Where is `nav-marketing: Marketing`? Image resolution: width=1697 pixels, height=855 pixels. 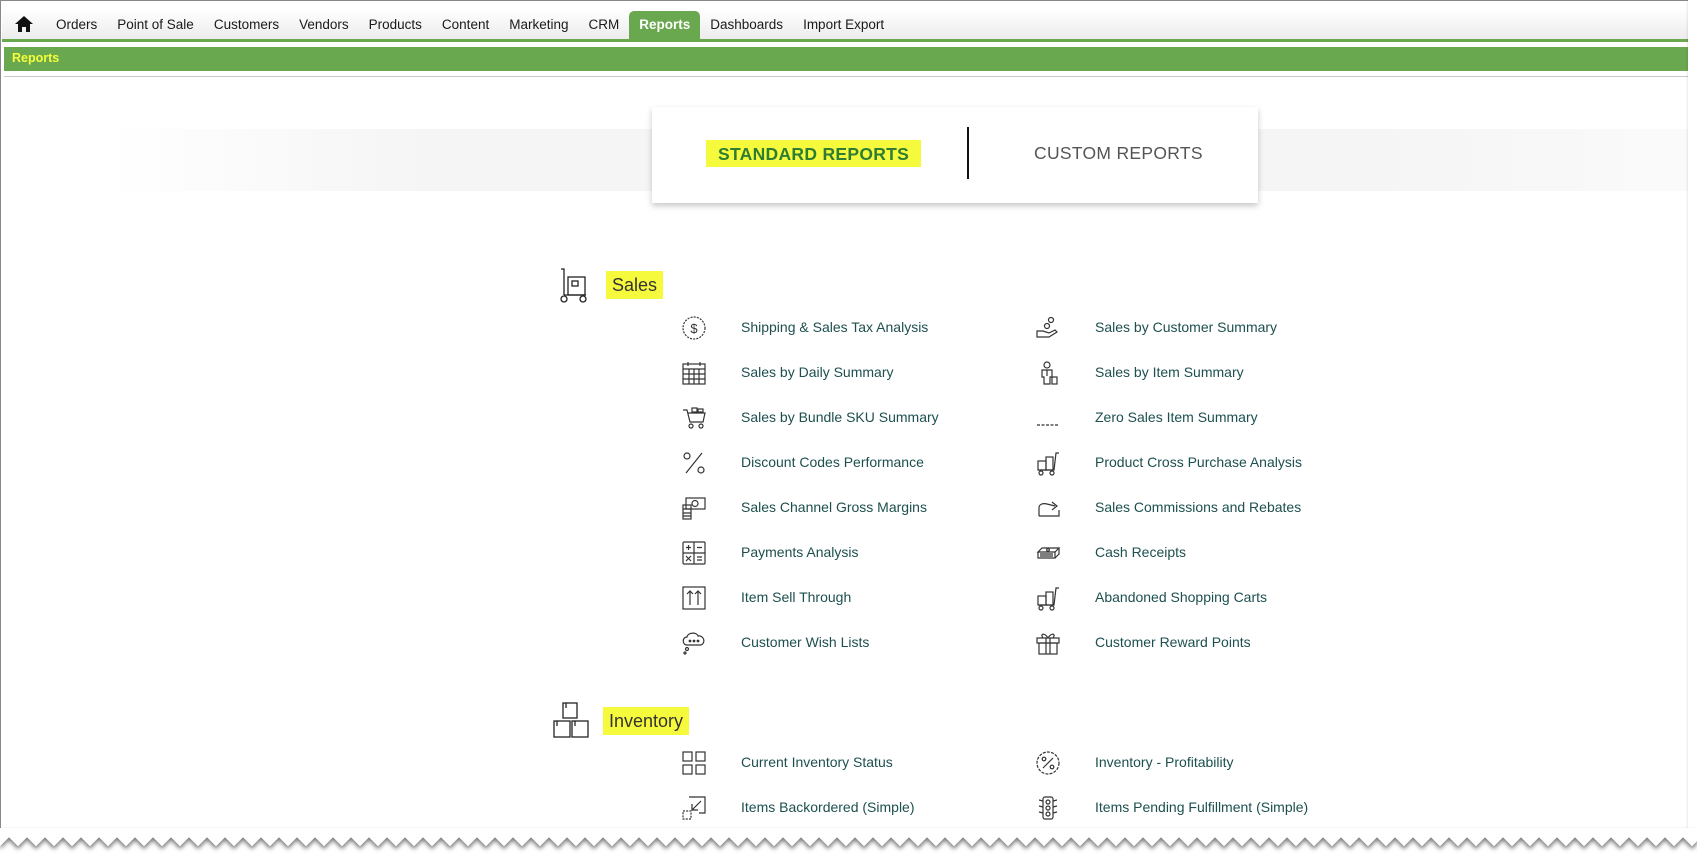
nav-marketing: Marketing is located at coordinates (538, 25).